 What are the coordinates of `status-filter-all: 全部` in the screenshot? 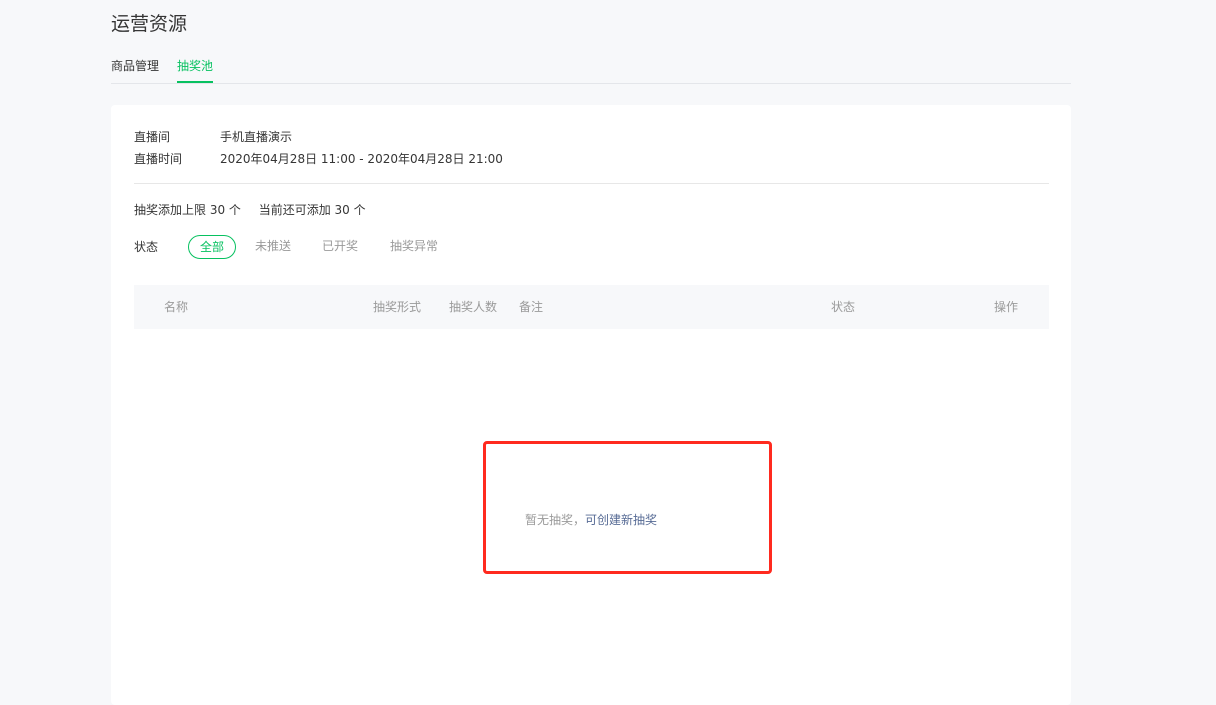 It's located at (212, 247).